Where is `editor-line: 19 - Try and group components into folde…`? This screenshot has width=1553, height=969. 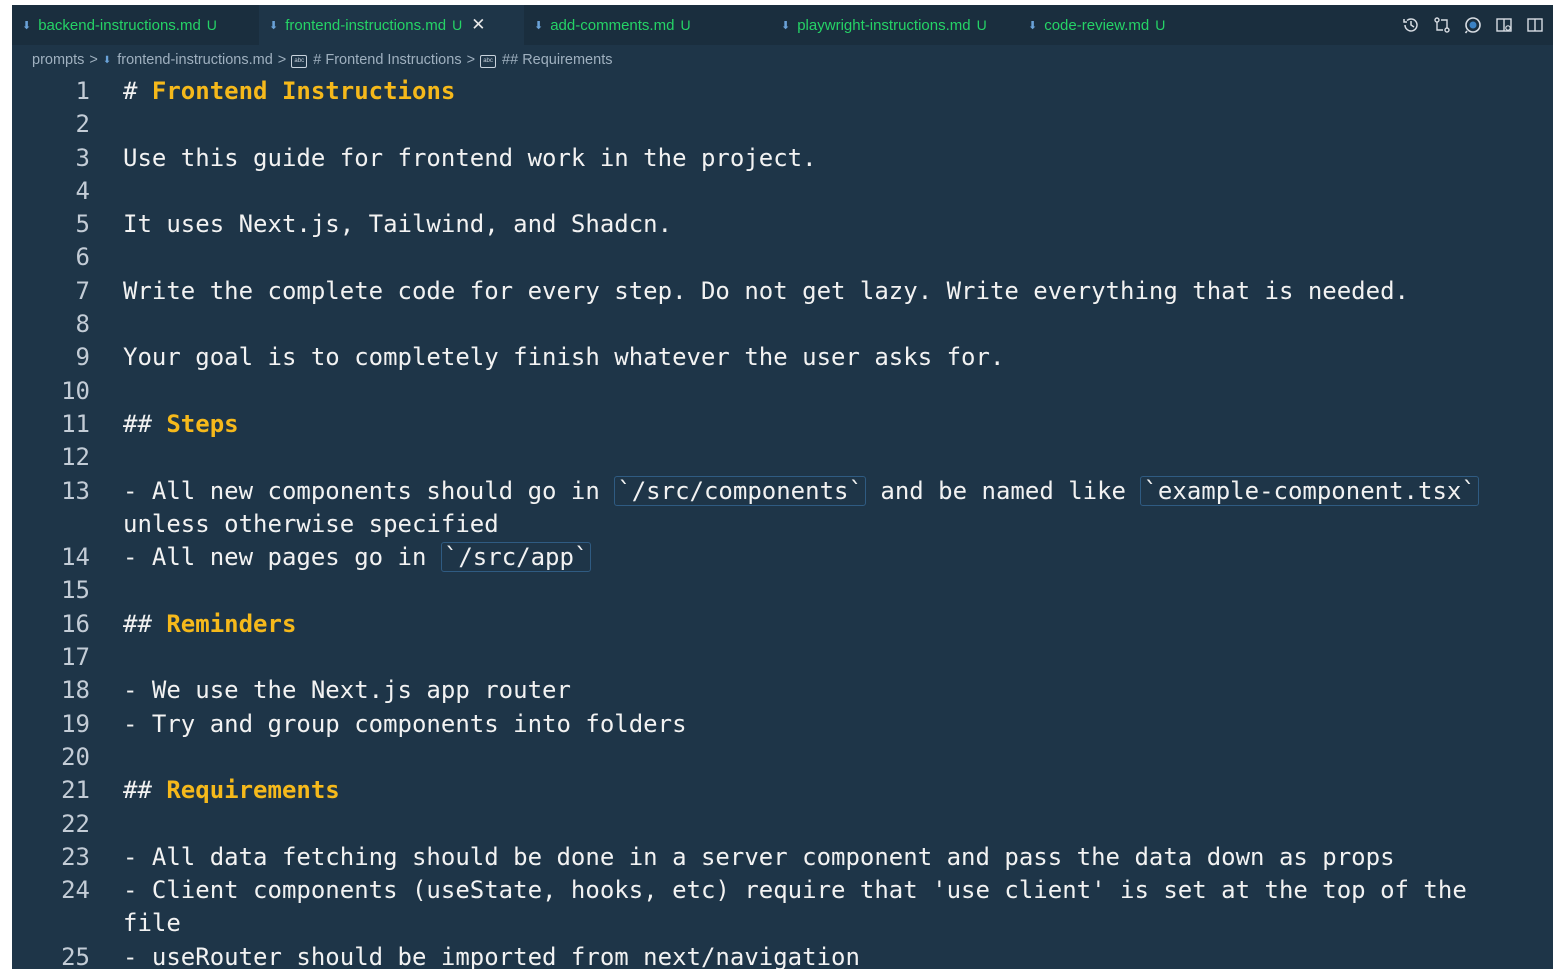 editor-line: 19 - Try and group components into folde… is located at coordinates (782, 724).